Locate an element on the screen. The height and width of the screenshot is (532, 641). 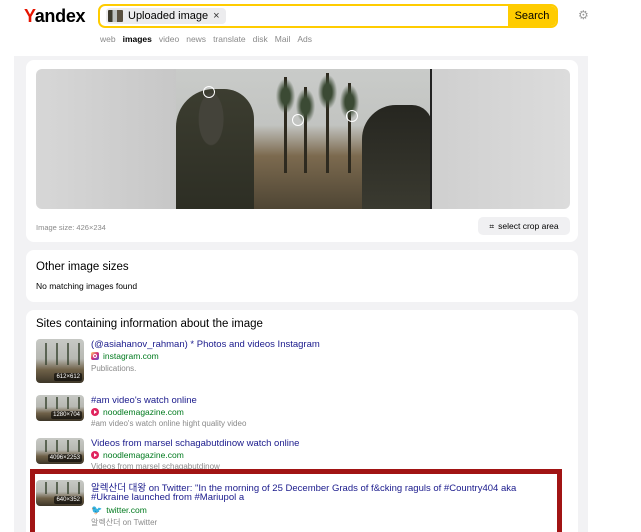
tab-images: images is located at coordinates (137, 39).